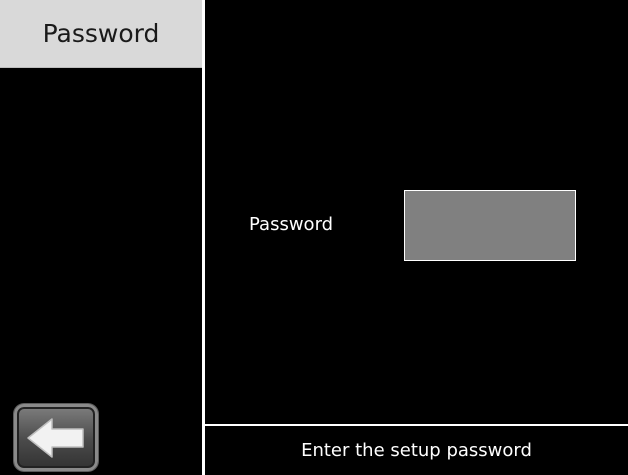 Image resolution: width=628 pixels, height=475 pixels. I want to click on back-button, so click(56, 437).